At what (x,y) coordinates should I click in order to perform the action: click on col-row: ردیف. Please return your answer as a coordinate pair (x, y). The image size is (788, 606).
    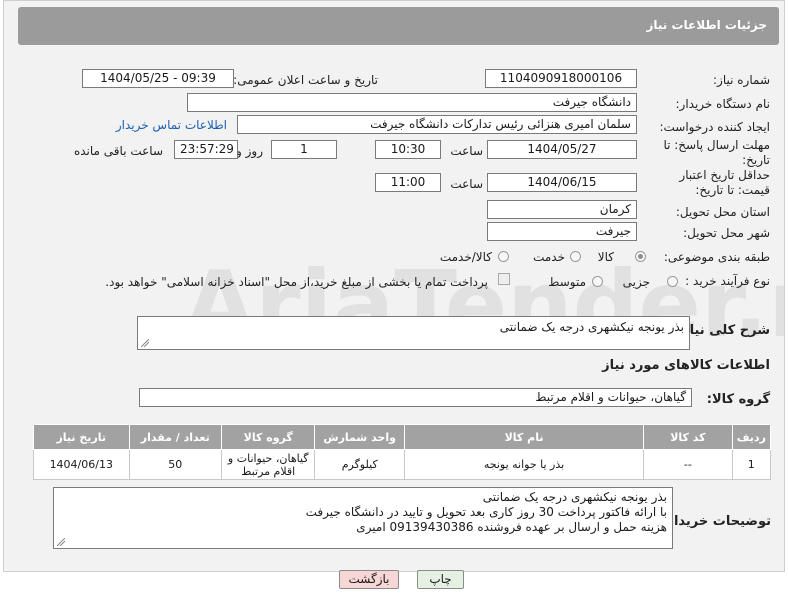
    Looking at the image, I should click on (751, 437).